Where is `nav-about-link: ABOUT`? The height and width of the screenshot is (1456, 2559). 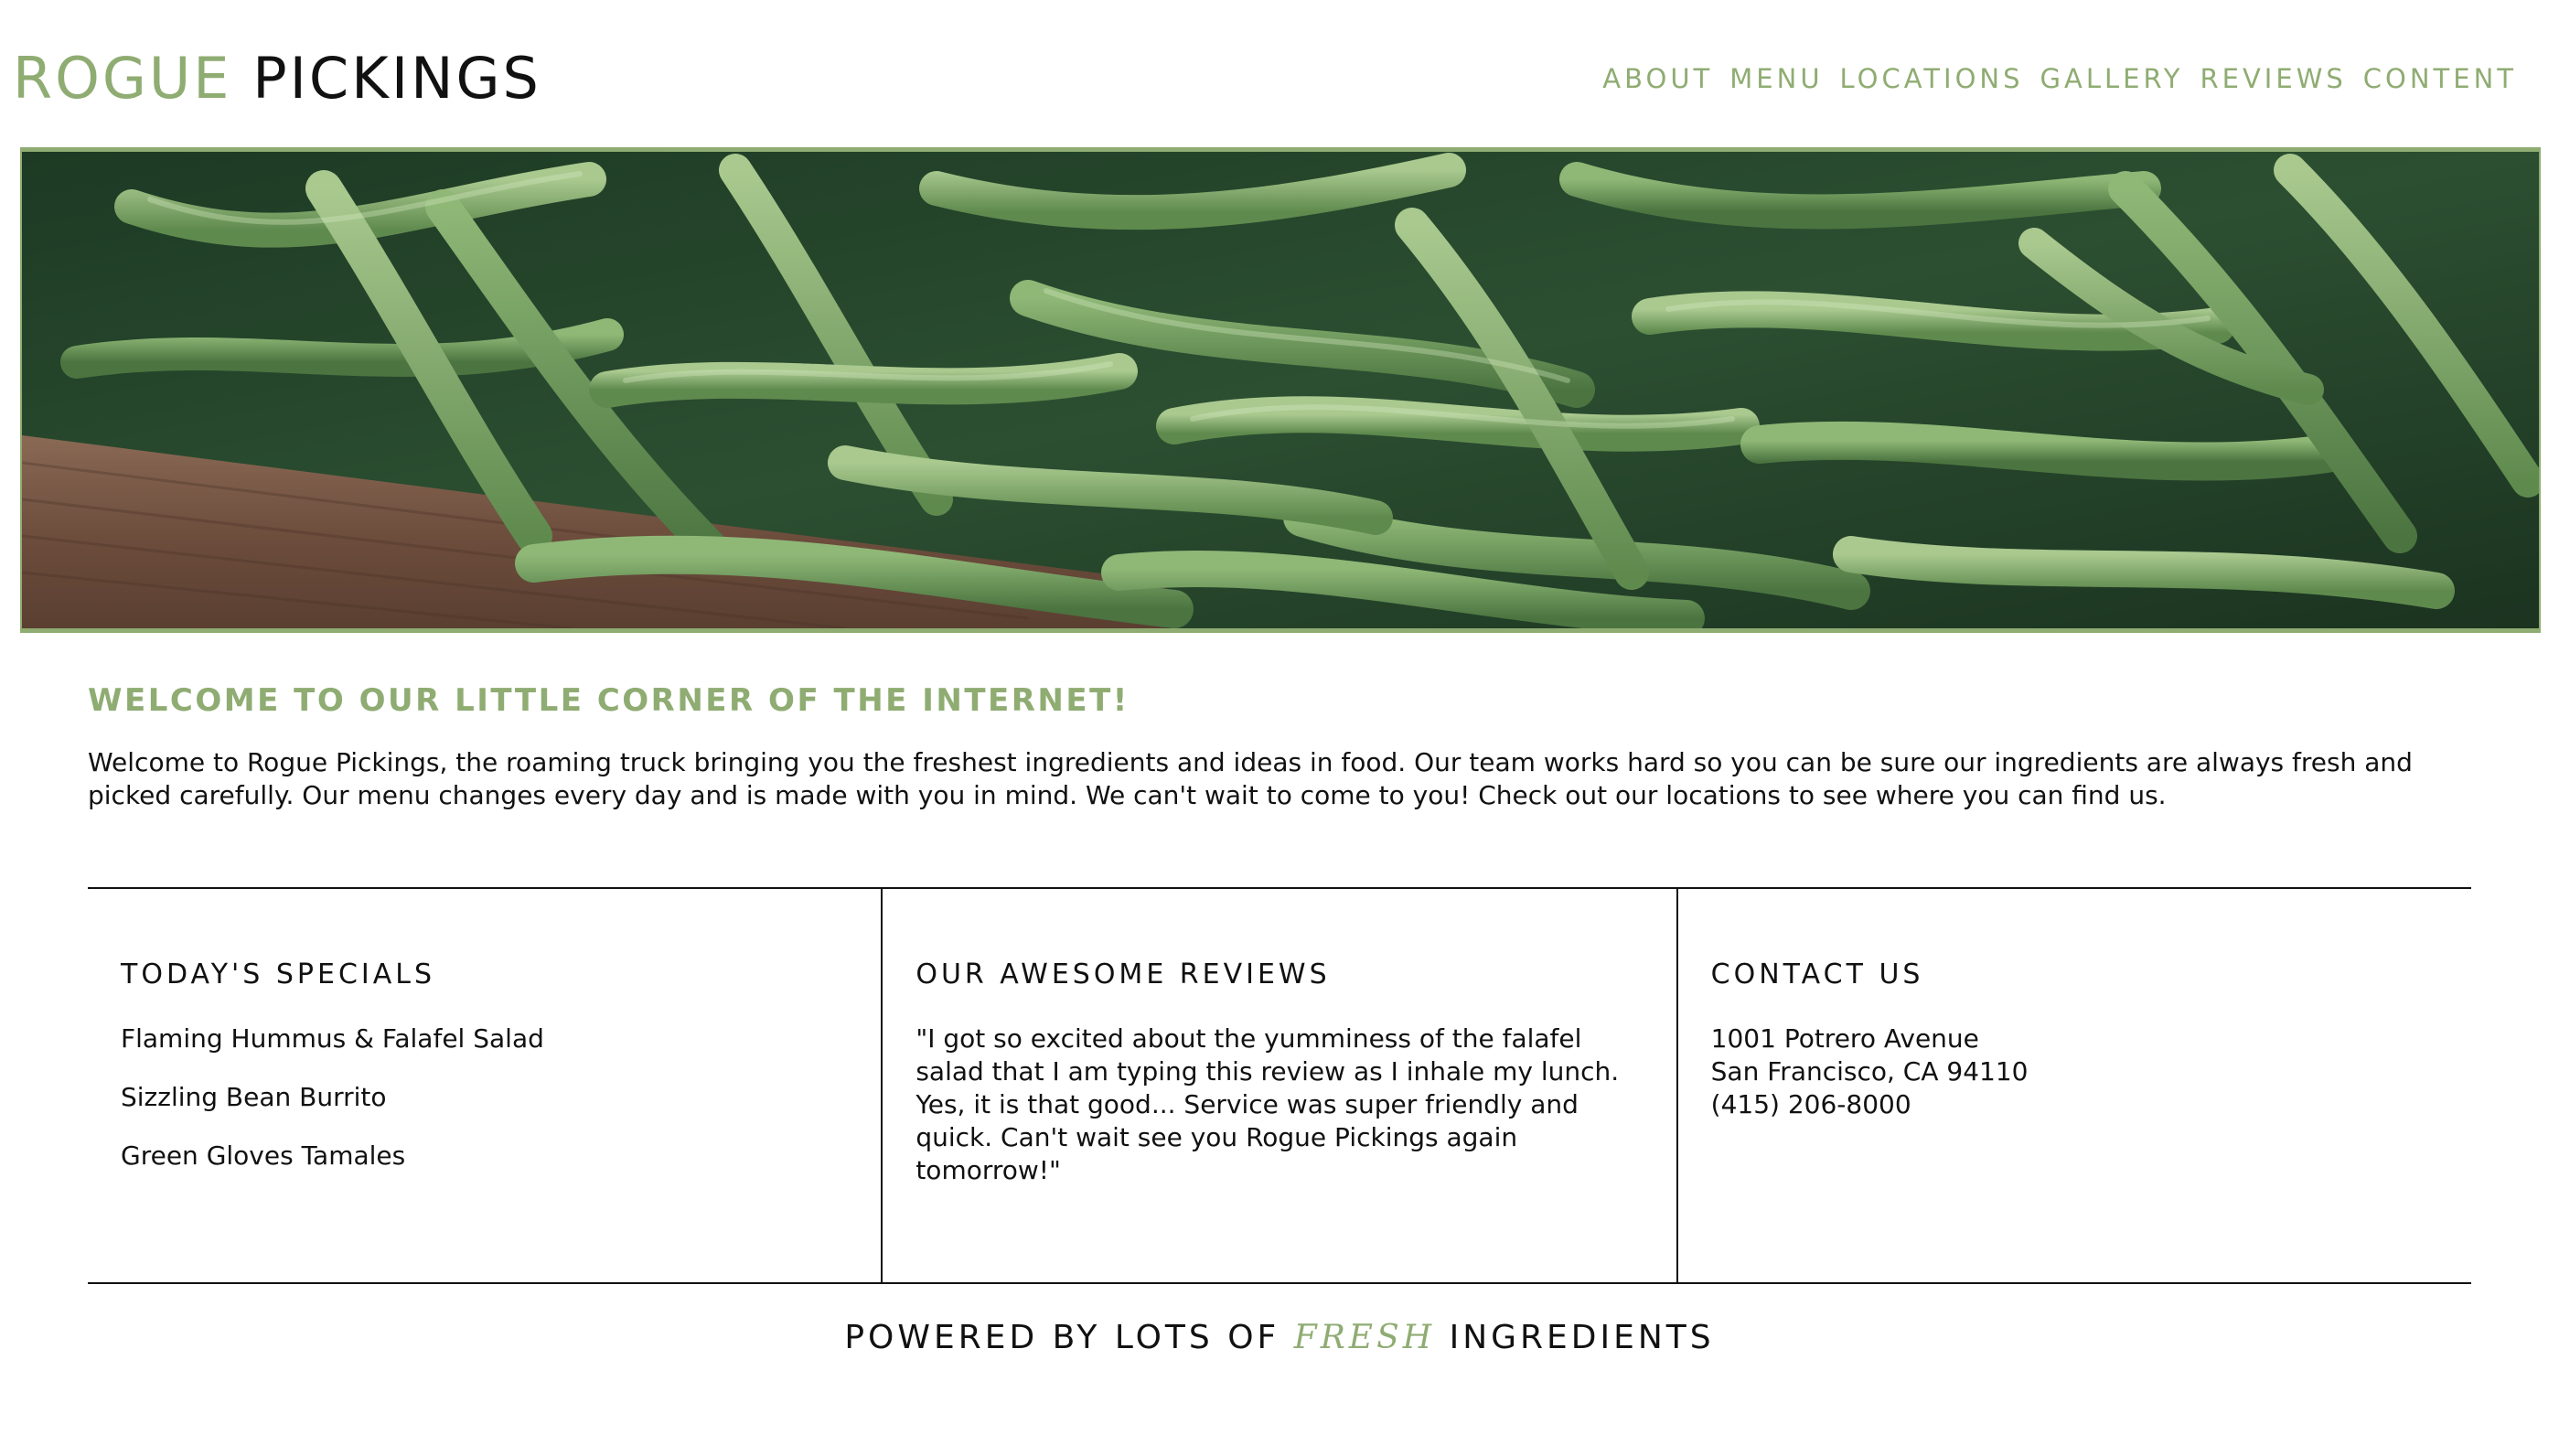
nav-about-link: ABOUT is located at coordinates (1657, 78).